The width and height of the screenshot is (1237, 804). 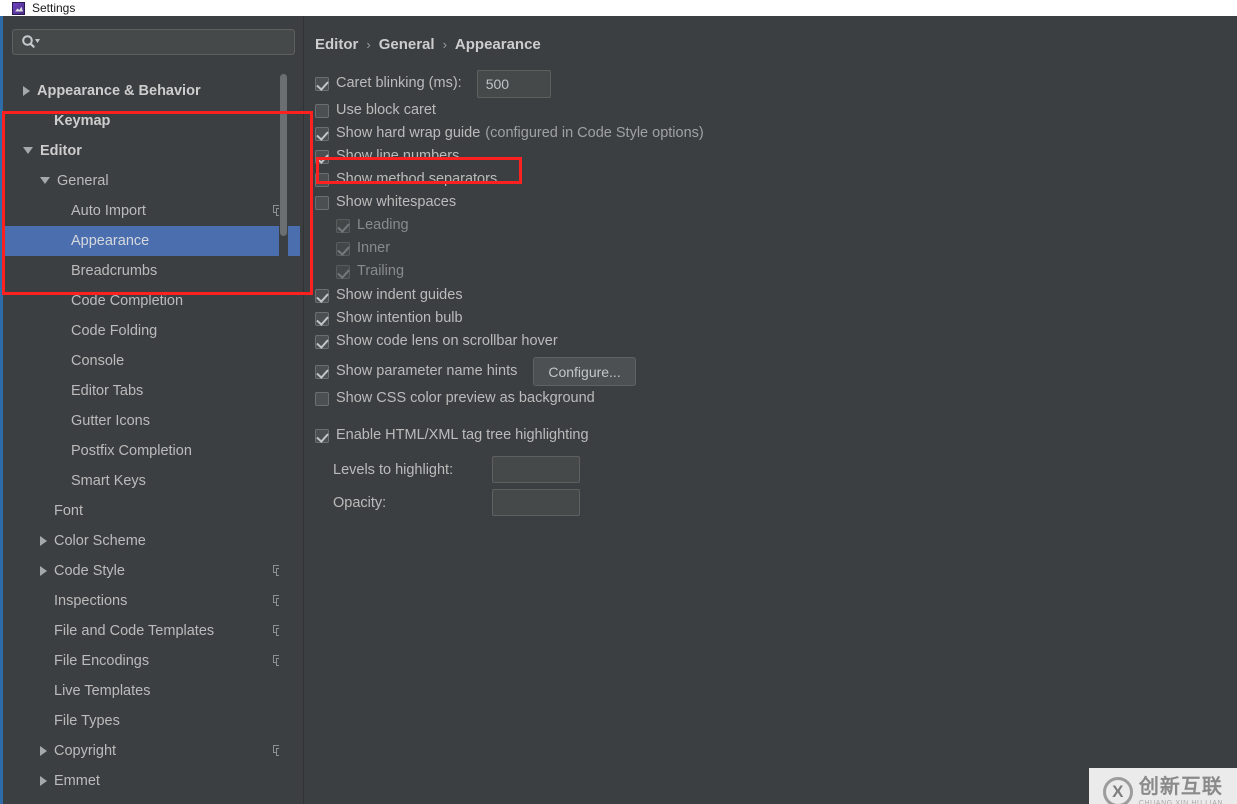 What do you see at coordinates (152, 91) in the screenshot?
I see `sidebar-item-appearance-behavior: Appearance & Behavior` at bounding box center [152, 91].